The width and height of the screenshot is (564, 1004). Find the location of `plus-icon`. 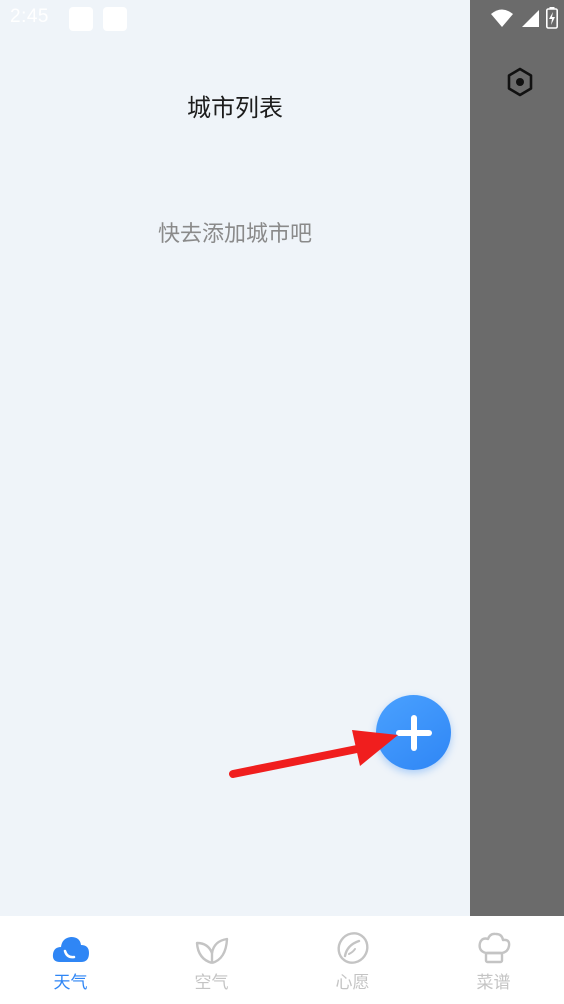

plus-icon is located at coordinates (413, 732).